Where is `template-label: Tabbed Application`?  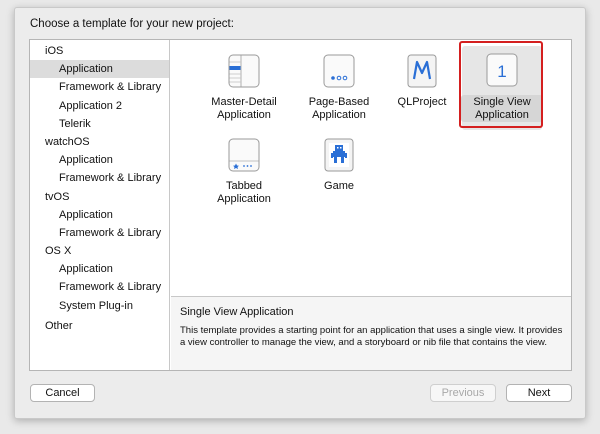
template-label: Tabbed Application is located at coordinates (244, 192).